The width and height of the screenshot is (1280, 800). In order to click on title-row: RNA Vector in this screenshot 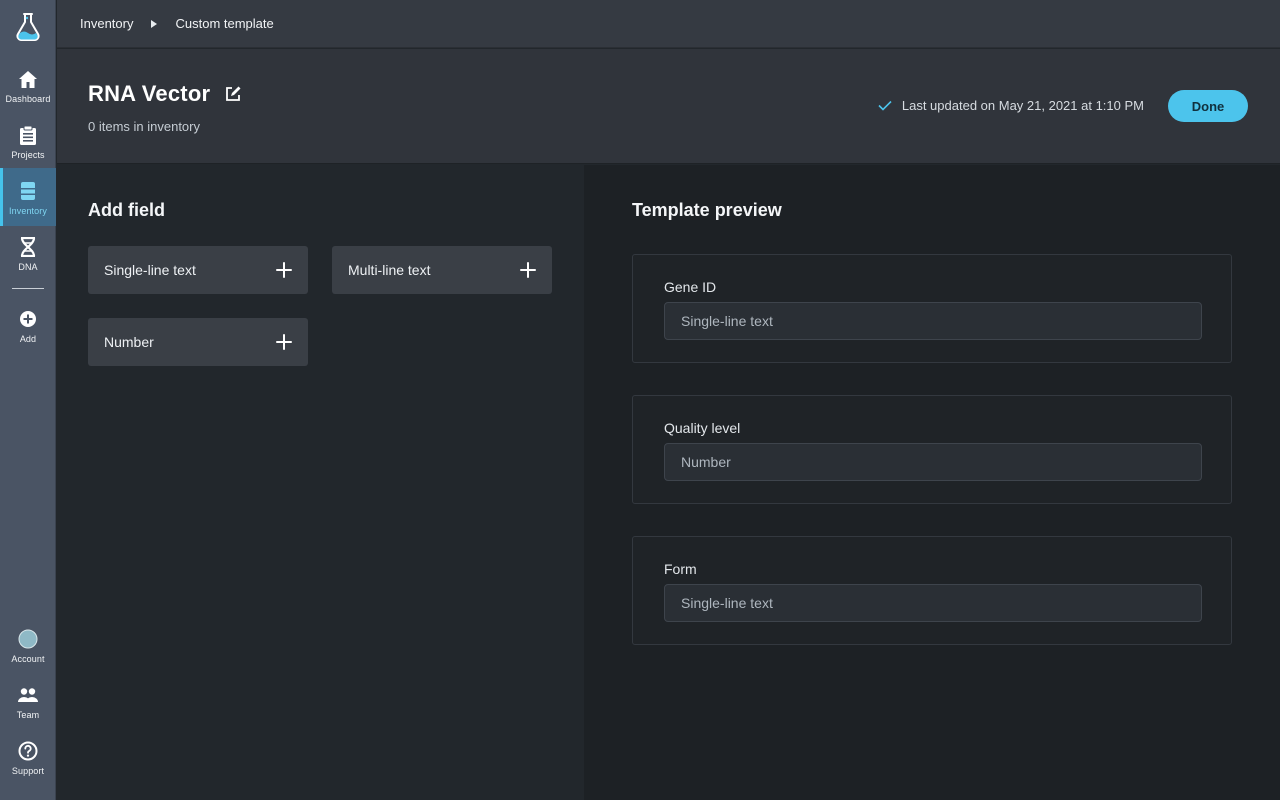, I will do `click(165, 94)`.